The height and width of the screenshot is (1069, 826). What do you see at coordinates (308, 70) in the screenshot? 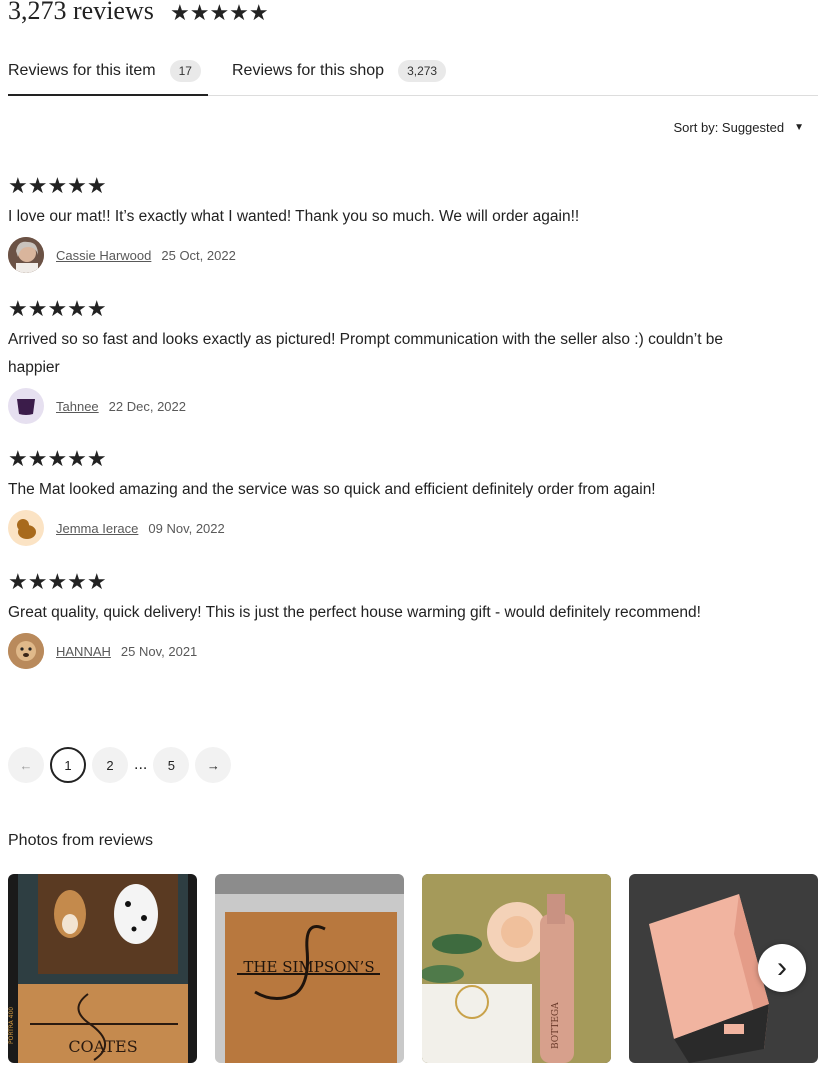
I see `tab-label: Reviews for this shop` at bounding box center [308, 70].